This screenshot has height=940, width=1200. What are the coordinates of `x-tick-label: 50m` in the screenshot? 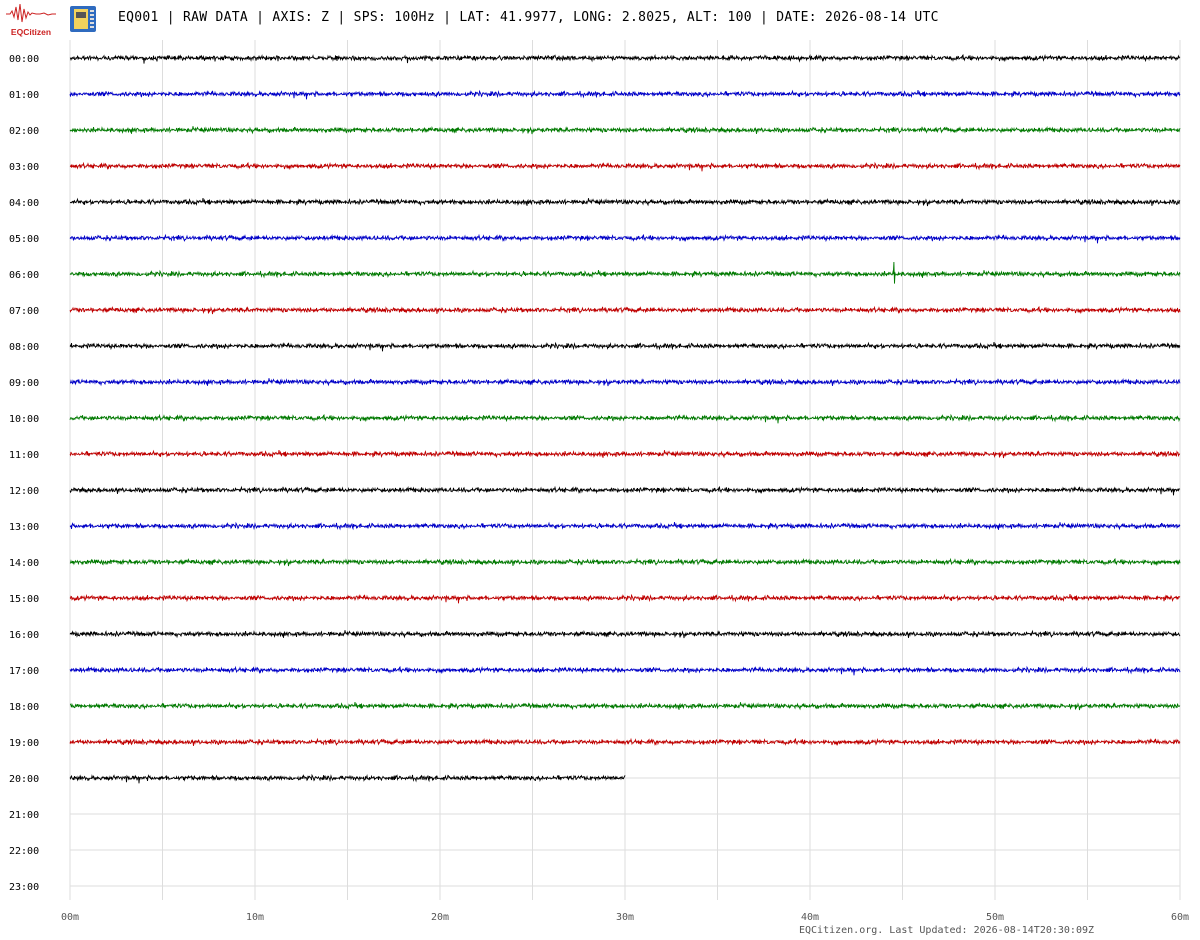 It's located at (995, 917).